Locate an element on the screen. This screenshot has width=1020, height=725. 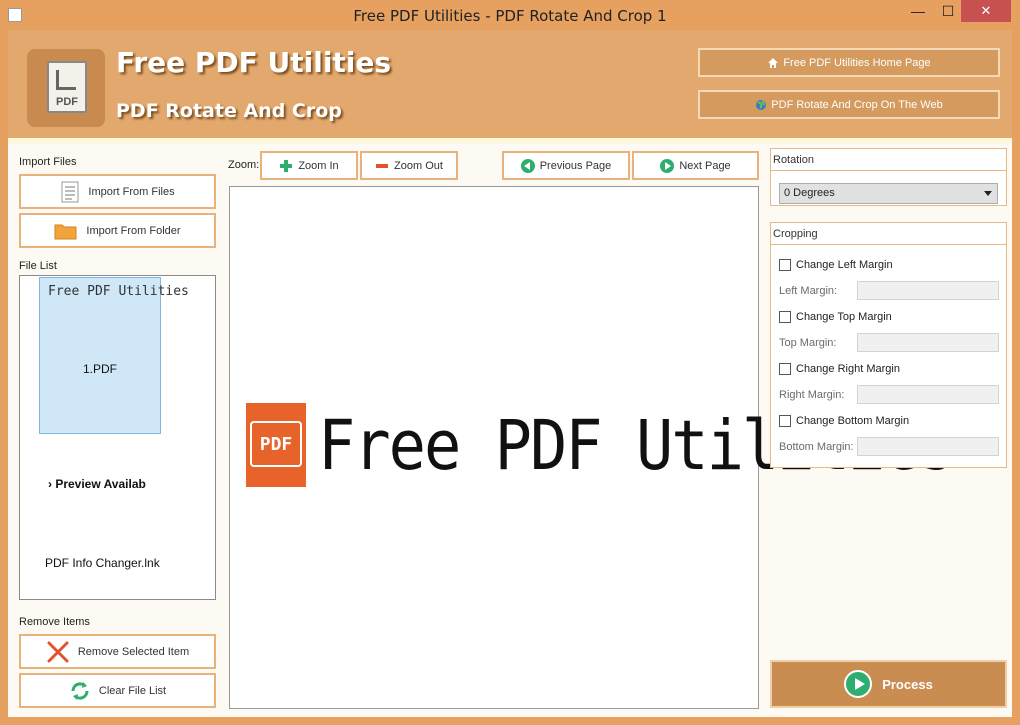
home-icon is located at coordinates (773, 62).